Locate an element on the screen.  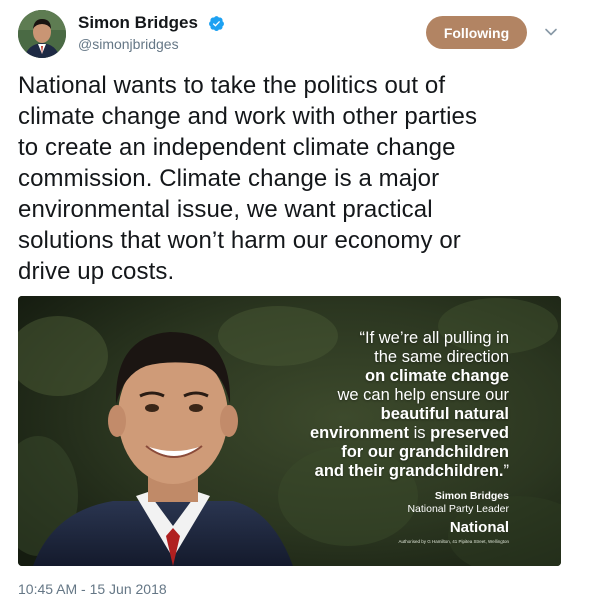
quote-line: “If we’re all pulling in is located at coordinates (359, 338).